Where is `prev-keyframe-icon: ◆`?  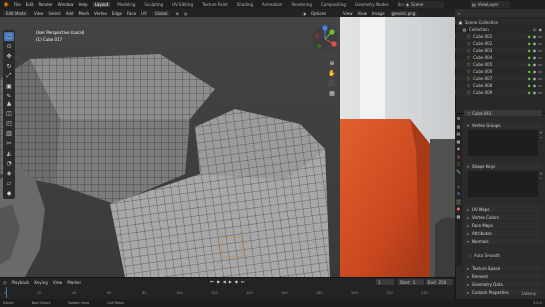
prev-keyframe-icon: ◆ is located at coordinates (218, 281).